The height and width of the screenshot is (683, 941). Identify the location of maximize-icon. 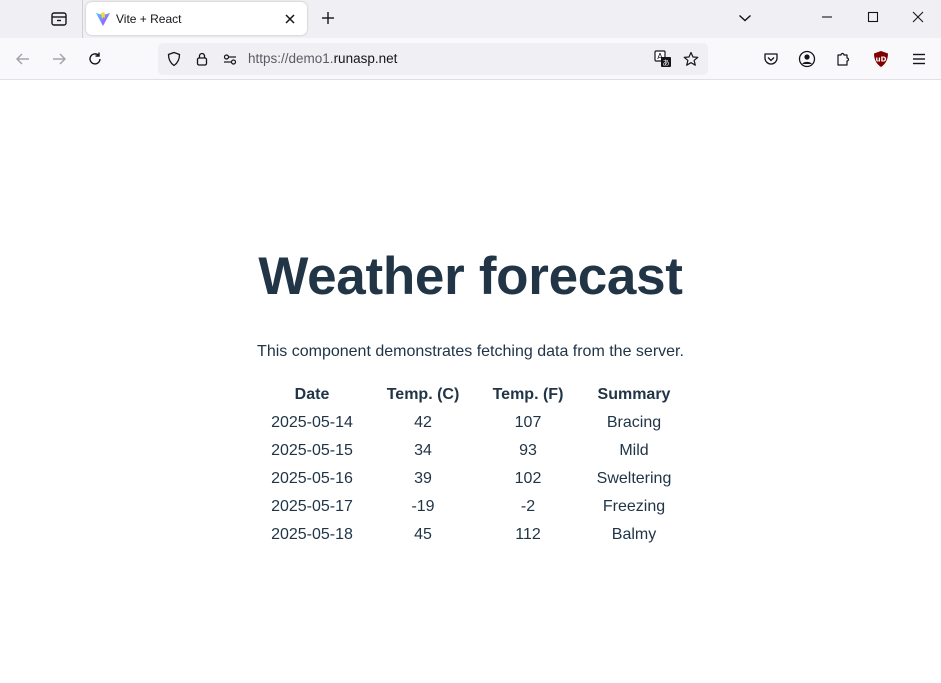
(873, 17).